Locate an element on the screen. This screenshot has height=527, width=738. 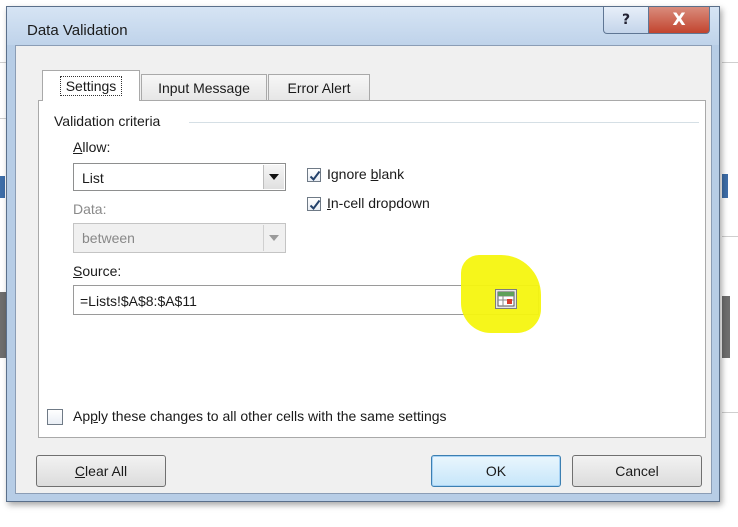
group-divider is located at coordinates (444, 122).